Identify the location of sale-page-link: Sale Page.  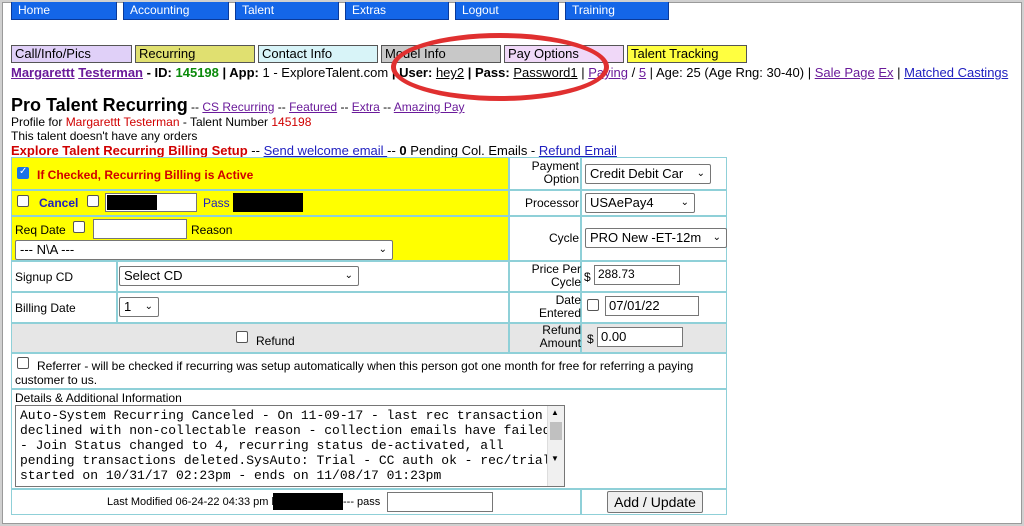
(845, 72).